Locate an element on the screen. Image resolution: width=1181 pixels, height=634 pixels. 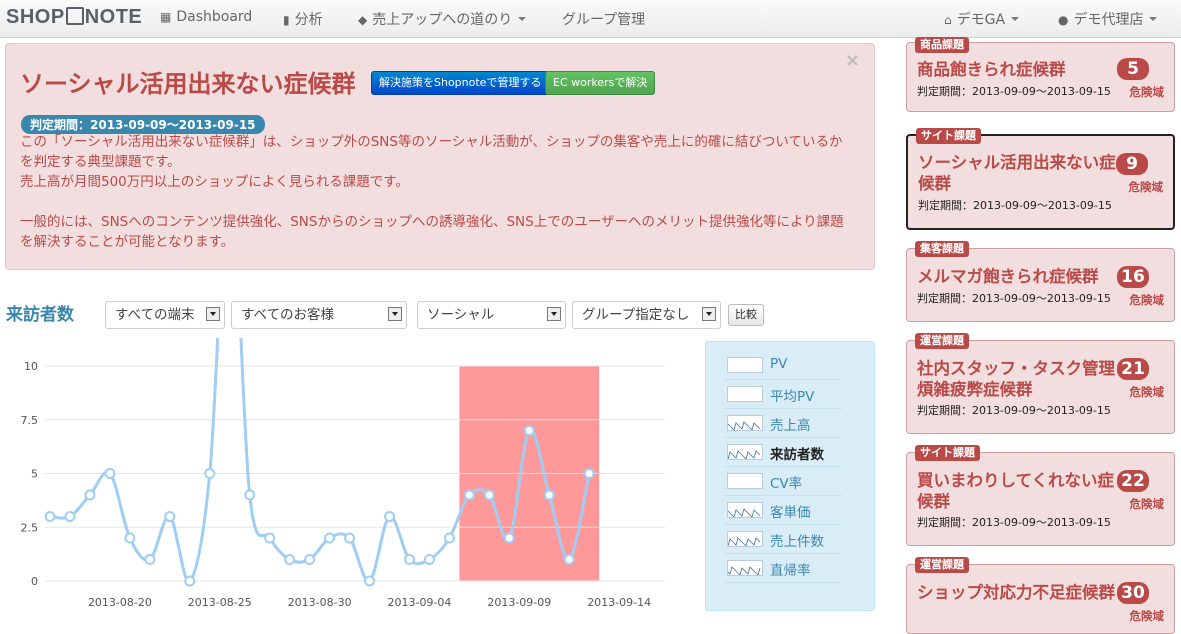
y-tick-label: 5 is located at coordinates (34, 474).